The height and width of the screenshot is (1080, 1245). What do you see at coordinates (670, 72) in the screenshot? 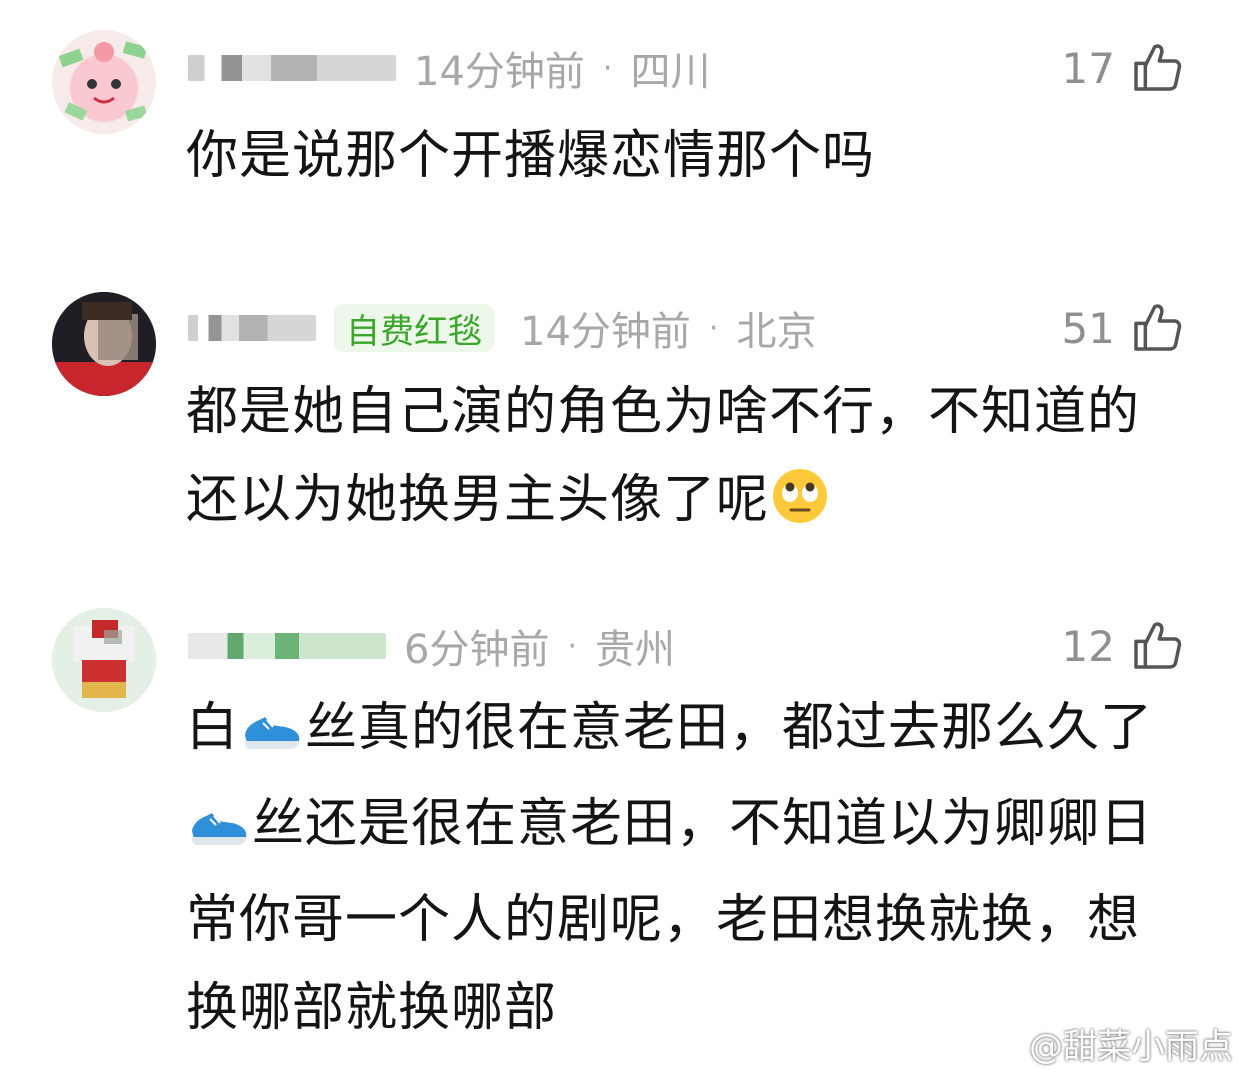
I see `comment-location: 四川` at bounding box center [670, 72].